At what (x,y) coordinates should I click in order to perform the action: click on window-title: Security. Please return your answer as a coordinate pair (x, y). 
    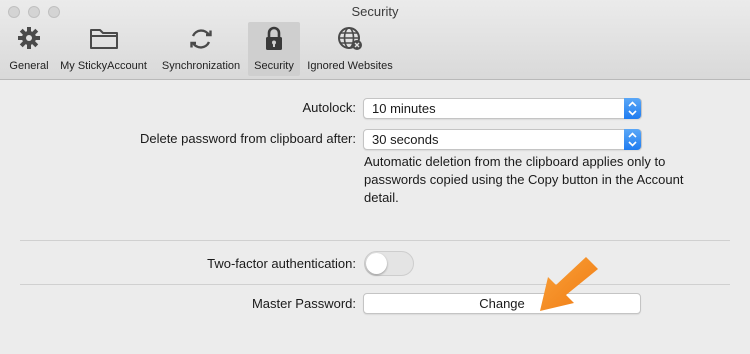
    Looking at the image, I should click on (375, 11).